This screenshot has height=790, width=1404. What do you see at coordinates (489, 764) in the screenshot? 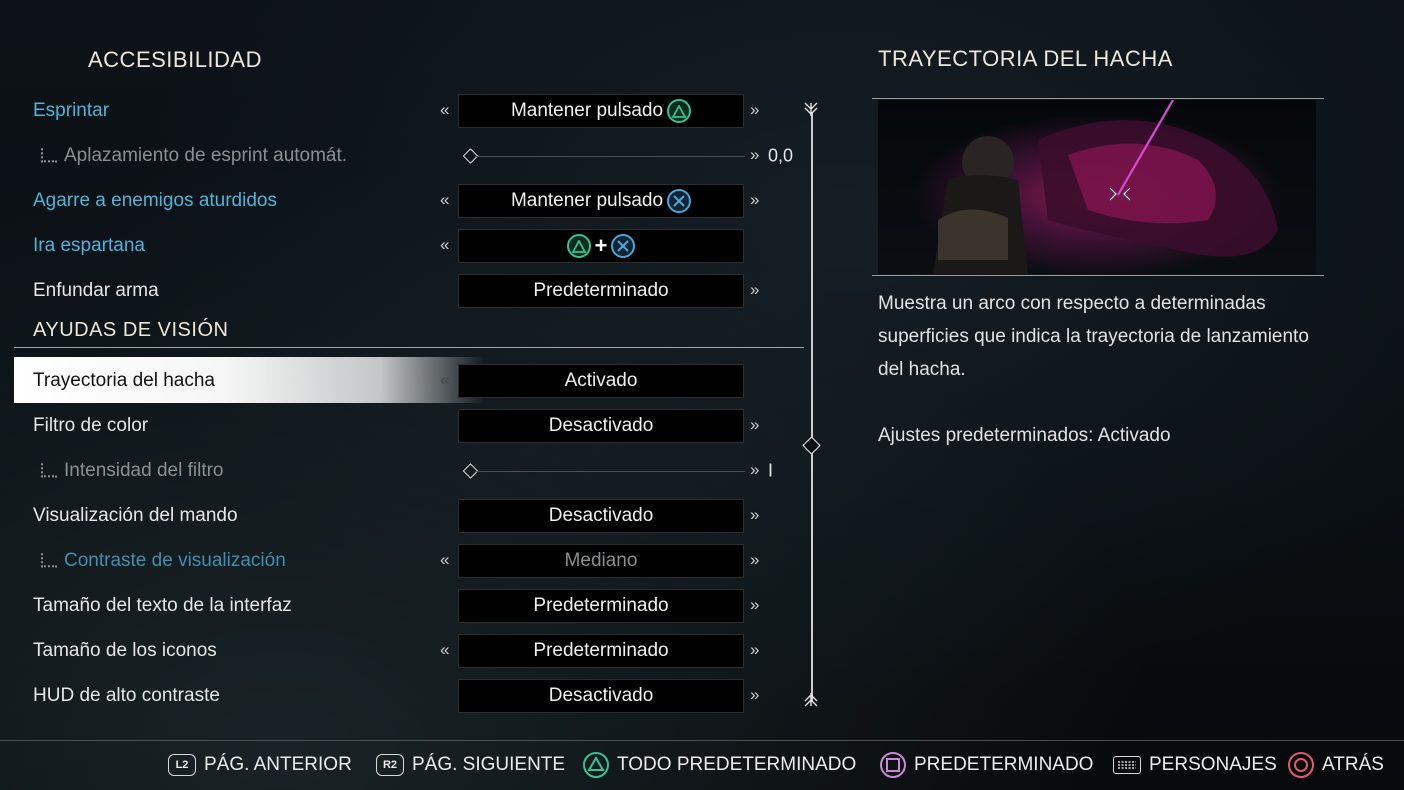
I see `footer-label: PÁG. SIGUIENTE` at bounding box center [489, 764].